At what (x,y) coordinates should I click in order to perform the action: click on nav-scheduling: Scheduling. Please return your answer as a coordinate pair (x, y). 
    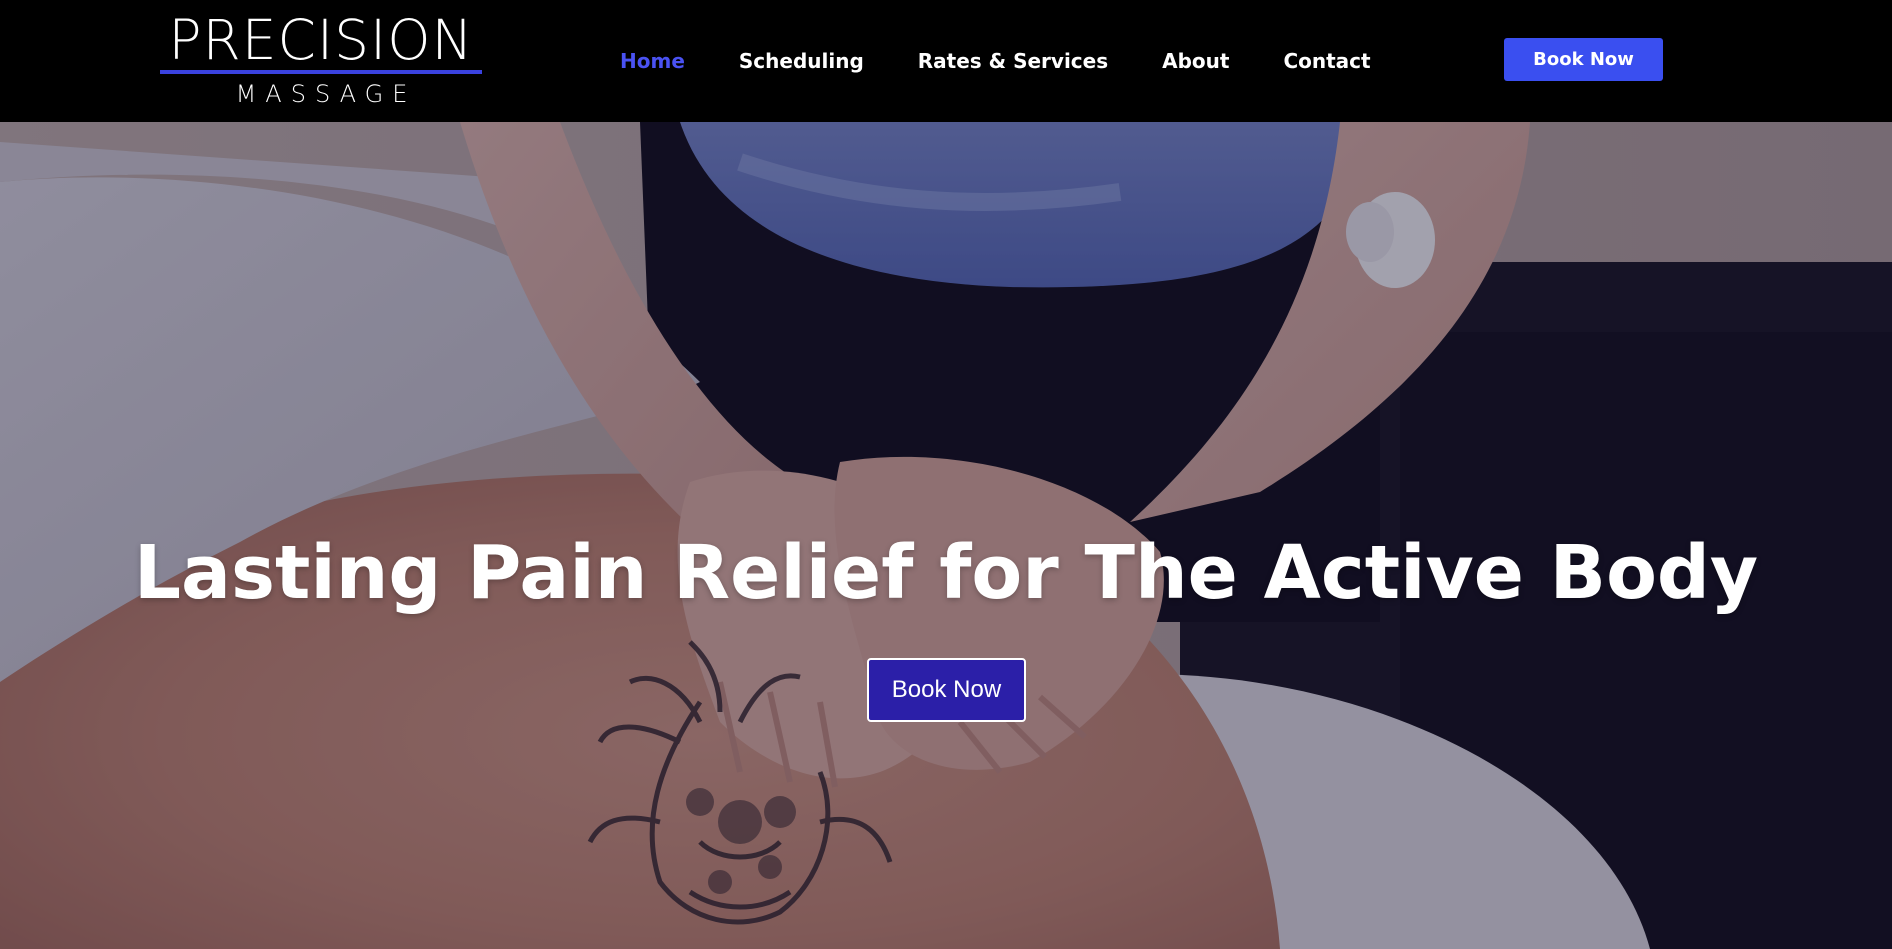
    Looking at the image, I should click on (801, 61).